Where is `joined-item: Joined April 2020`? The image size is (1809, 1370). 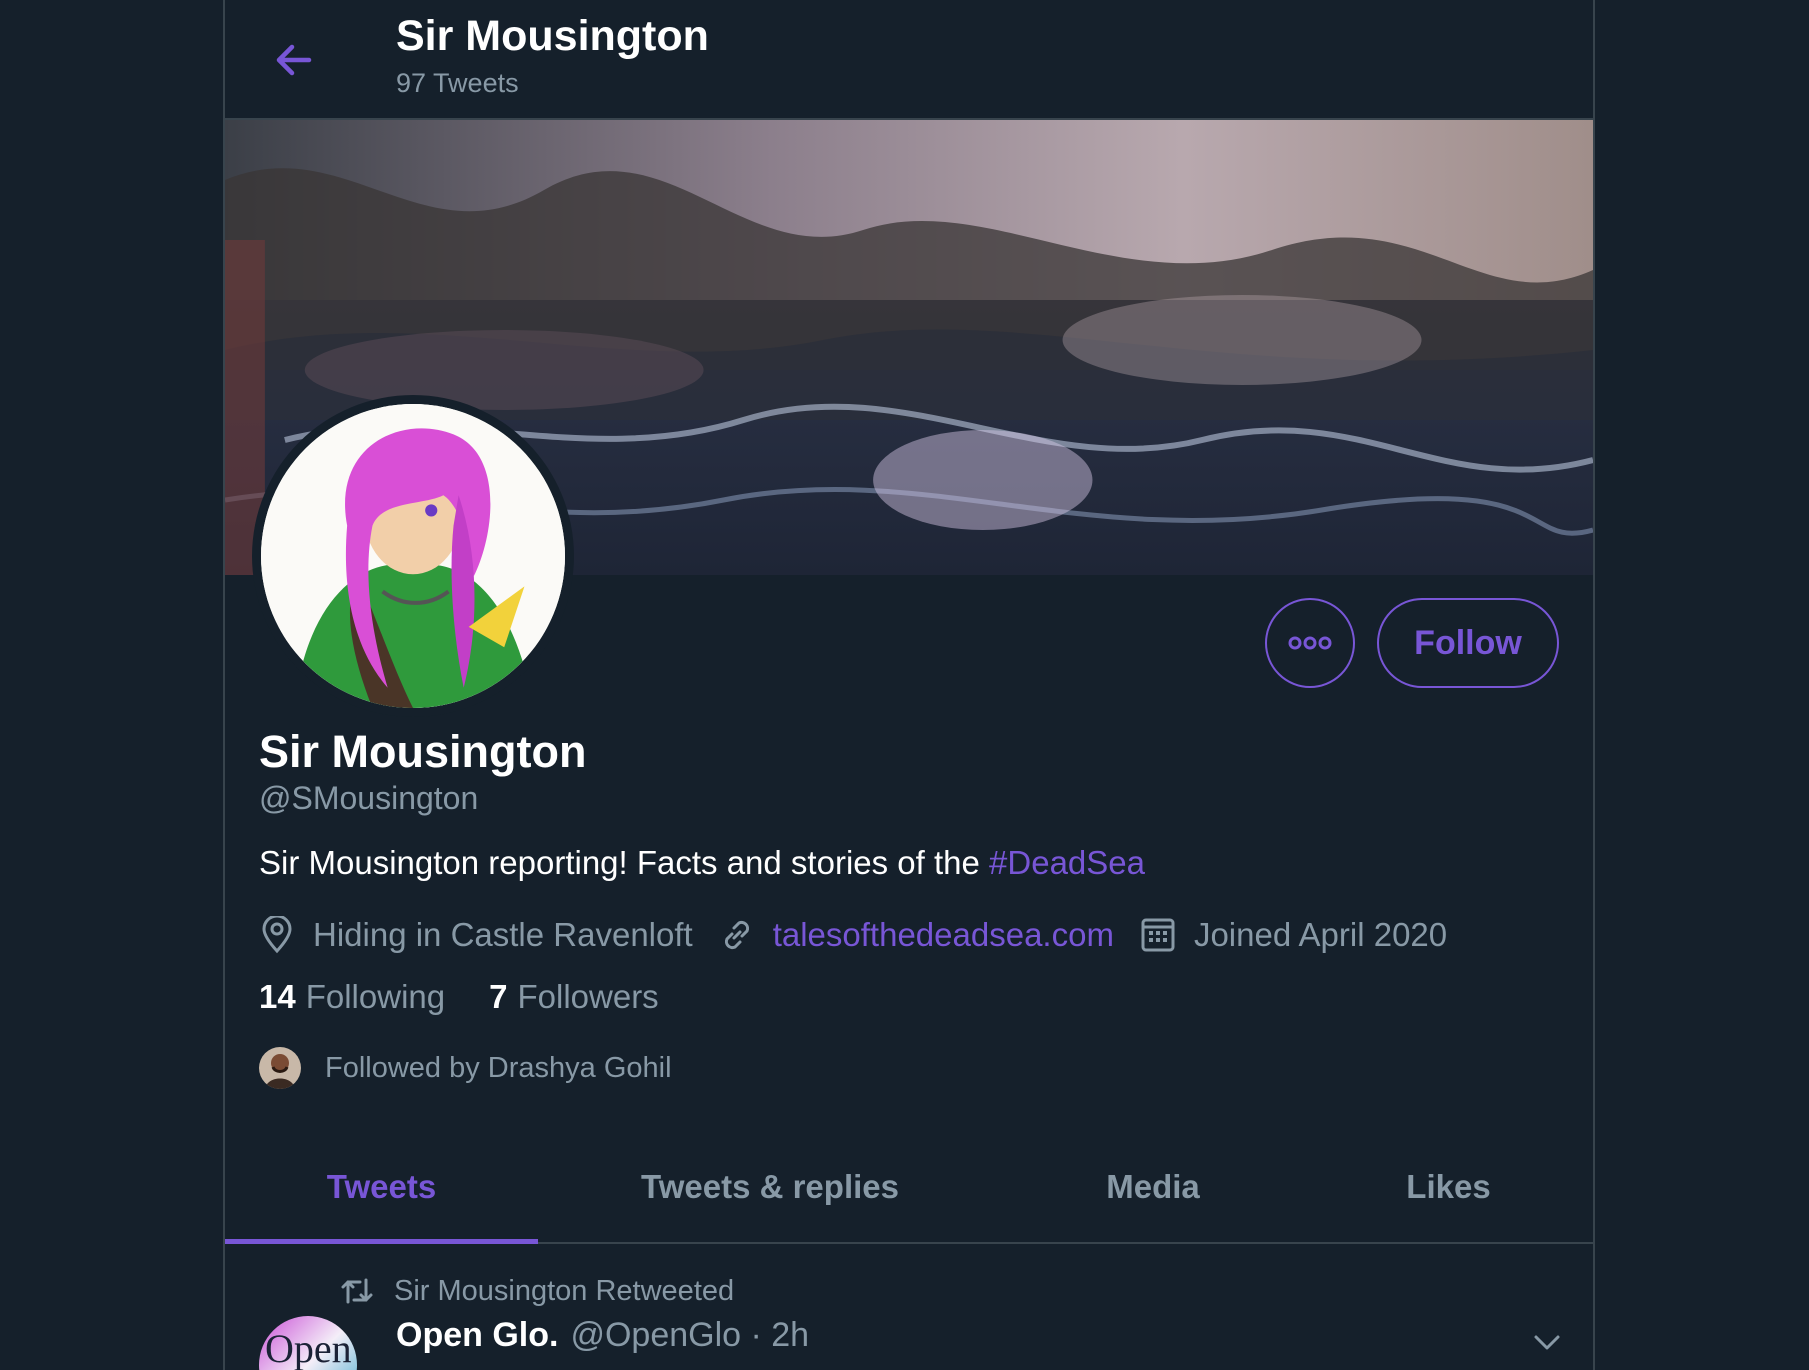 joined-item: Joined April 2020 is located at coordinates (1293, 935).